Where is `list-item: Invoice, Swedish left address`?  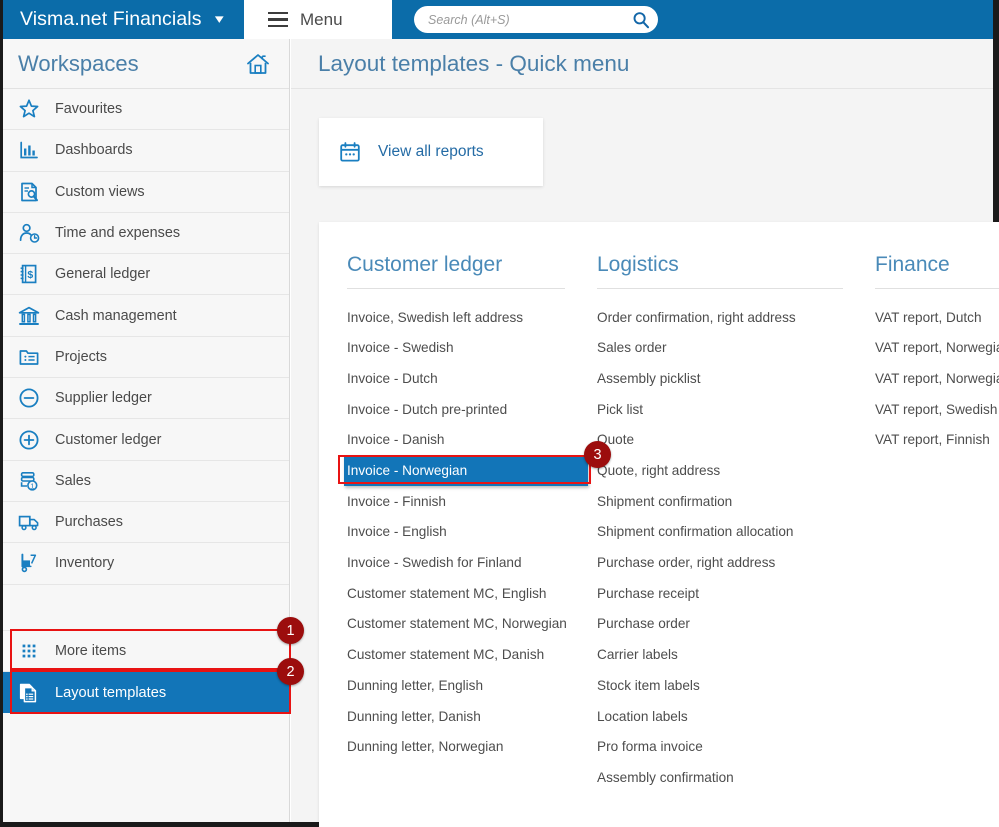
list-item: Invoice, Swedish left address is located at coordinates (467, 317).